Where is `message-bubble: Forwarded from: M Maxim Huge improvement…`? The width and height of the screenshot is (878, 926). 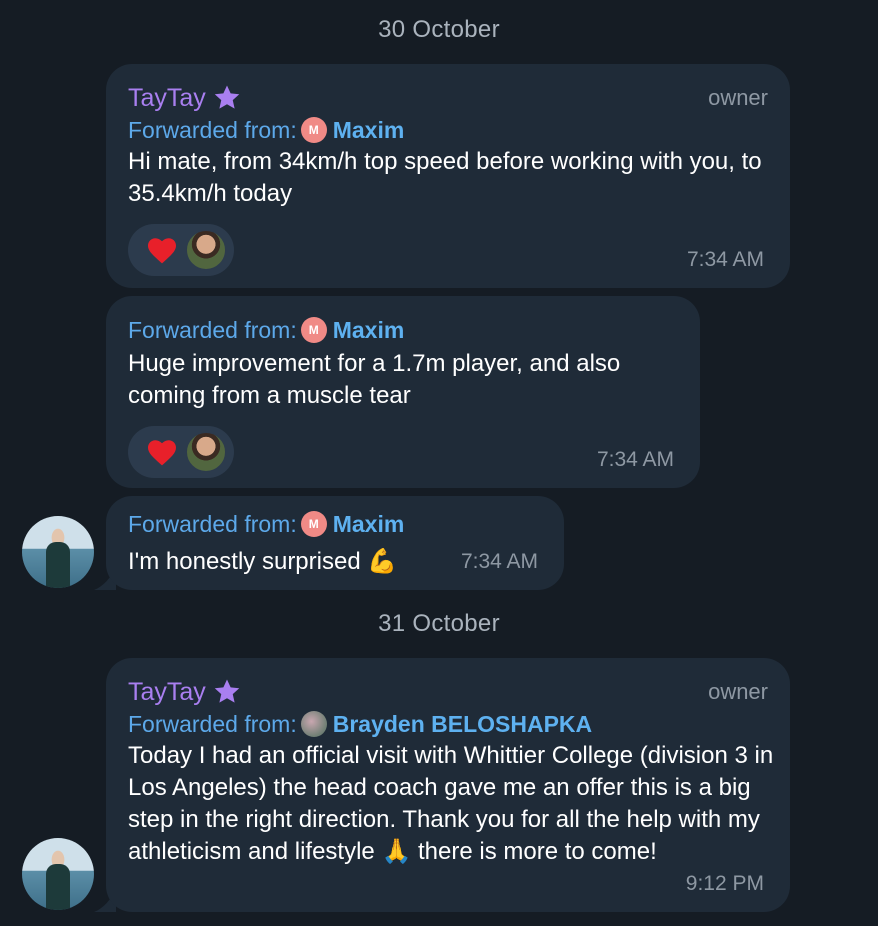 message-bubble: Forwarded from: M Maxim Huge improvement… is located at coordinates (403, 392).